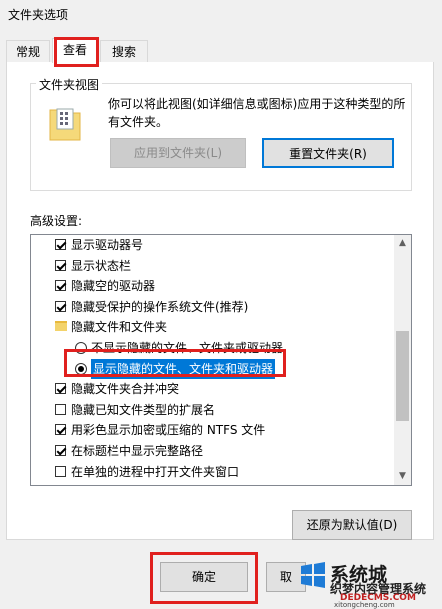 This screenshot has height=609, width=442. Describe the element at coordinates (370, 582) in the screenshot. I see `watermark: 系统城 织梦内容管理系统 DEDECMS.COM xitongcheng.com` at that location.